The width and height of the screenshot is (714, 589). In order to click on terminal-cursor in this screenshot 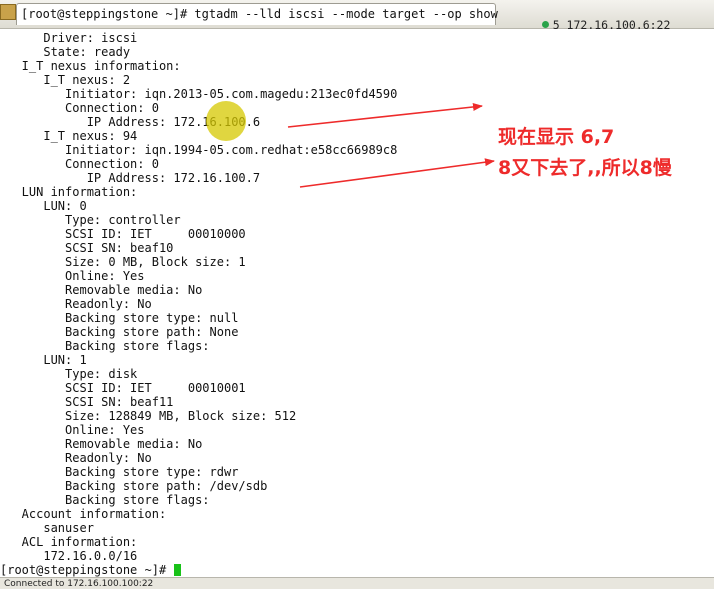, I will do `click(178, 570)`.